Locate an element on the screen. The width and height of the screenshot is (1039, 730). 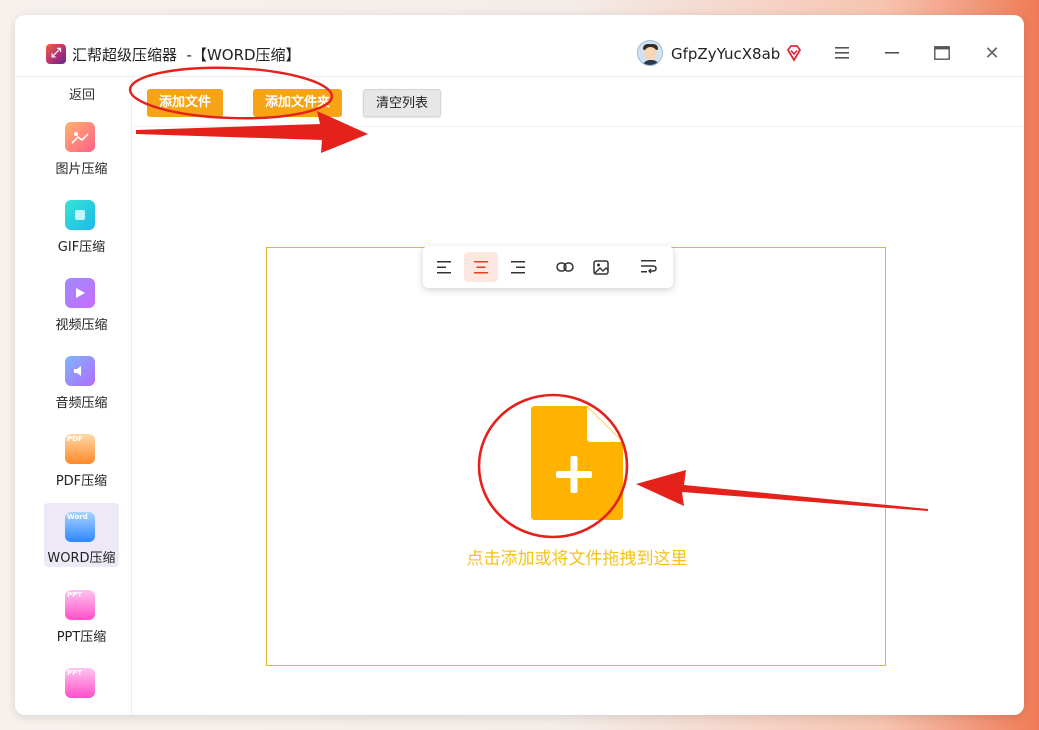
add-file-button: 添加文件 is located at coordinates (185, 103).